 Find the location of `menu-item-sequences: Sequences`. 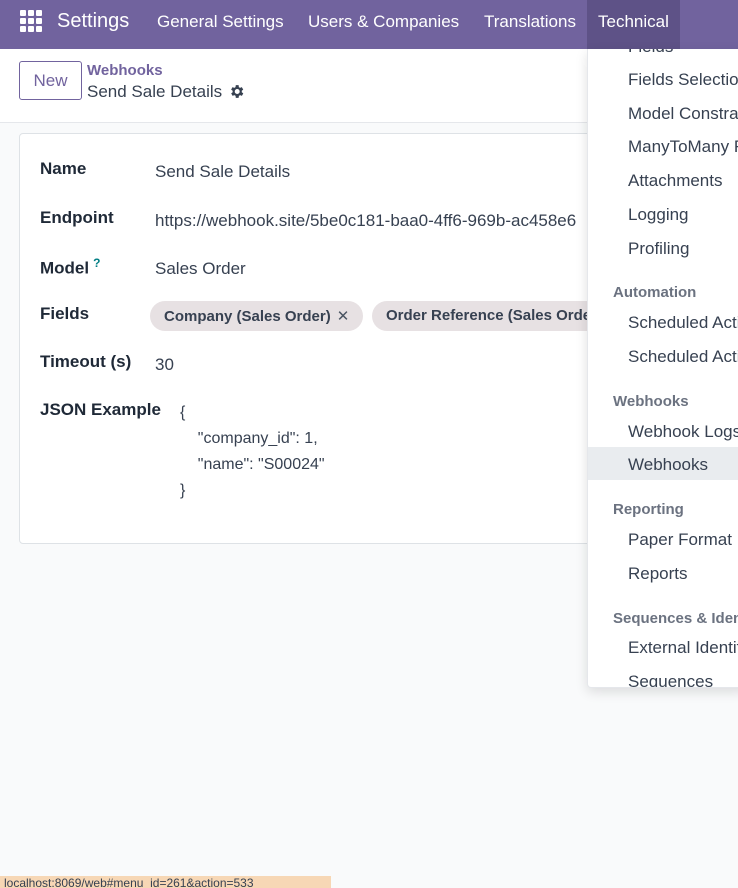

menu-item-sequences: Sequences is located at coordinates (670, 679).